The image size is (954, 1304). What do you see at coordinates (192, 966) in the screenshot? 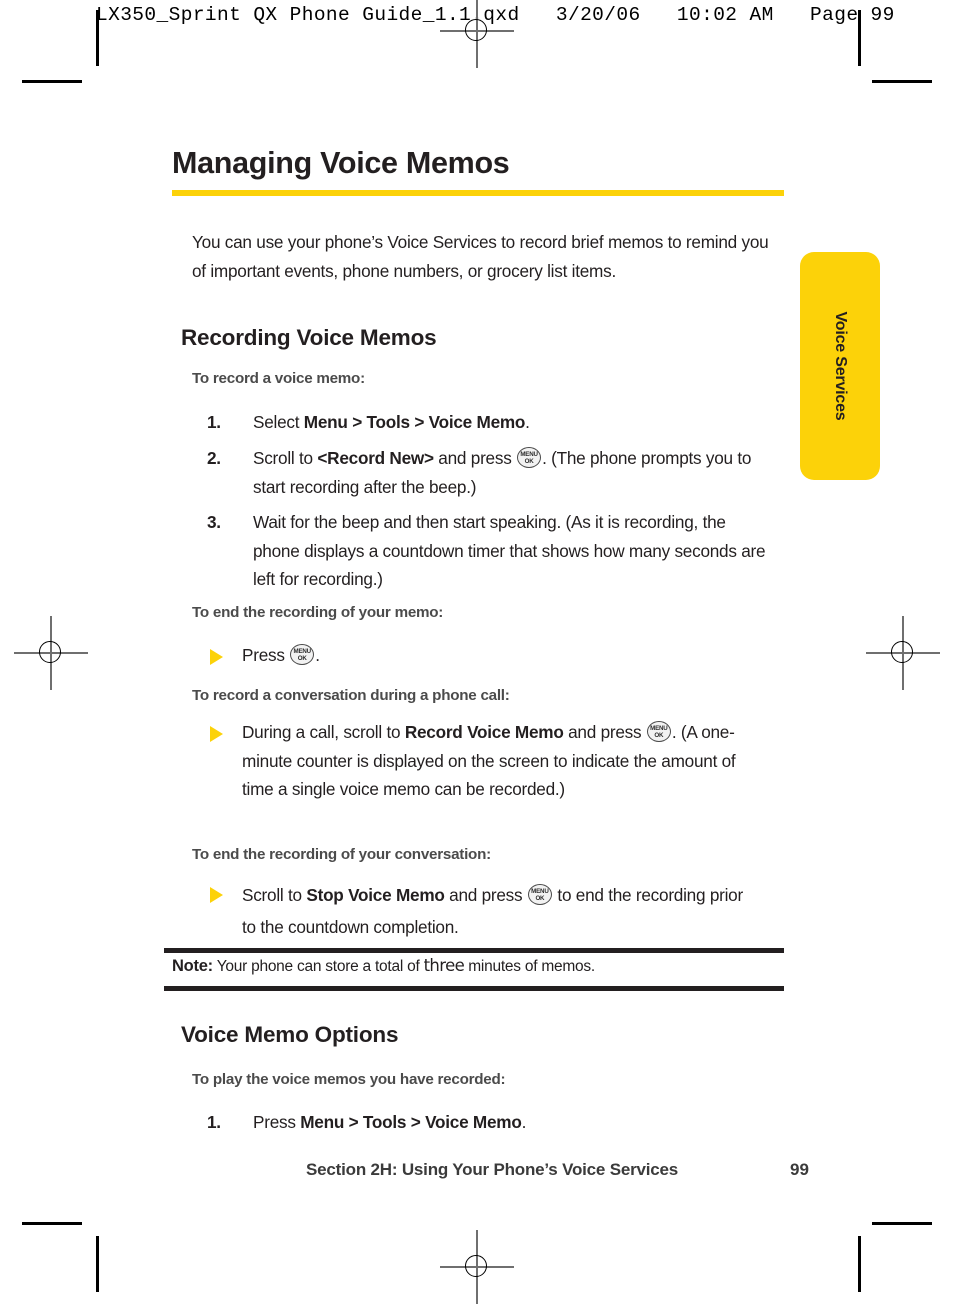
I see `note-label: Note:` at bounding box center [192, 966].